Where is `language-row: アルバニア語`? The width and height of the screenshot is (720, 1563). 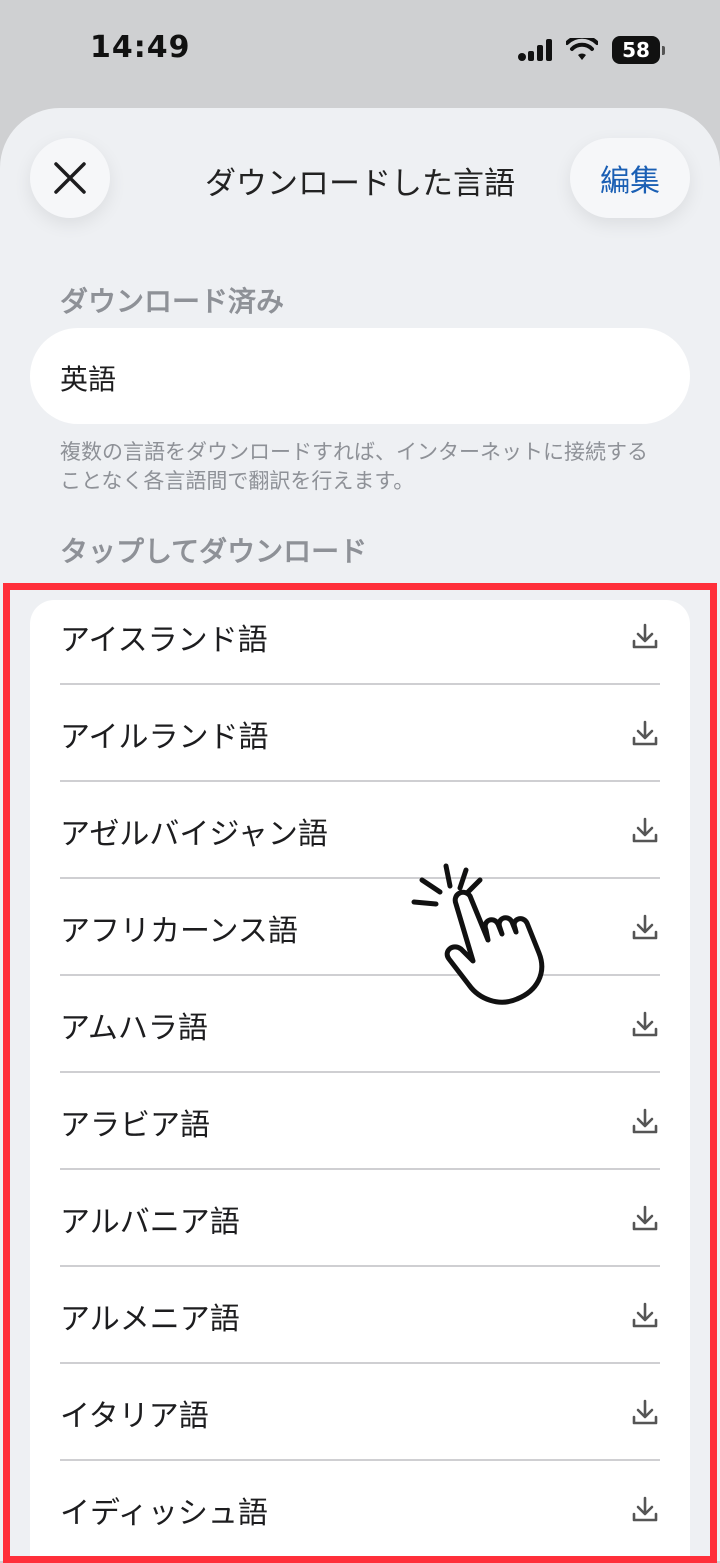 language-row: アルバニア語 is located at coordinates (360, 1218).